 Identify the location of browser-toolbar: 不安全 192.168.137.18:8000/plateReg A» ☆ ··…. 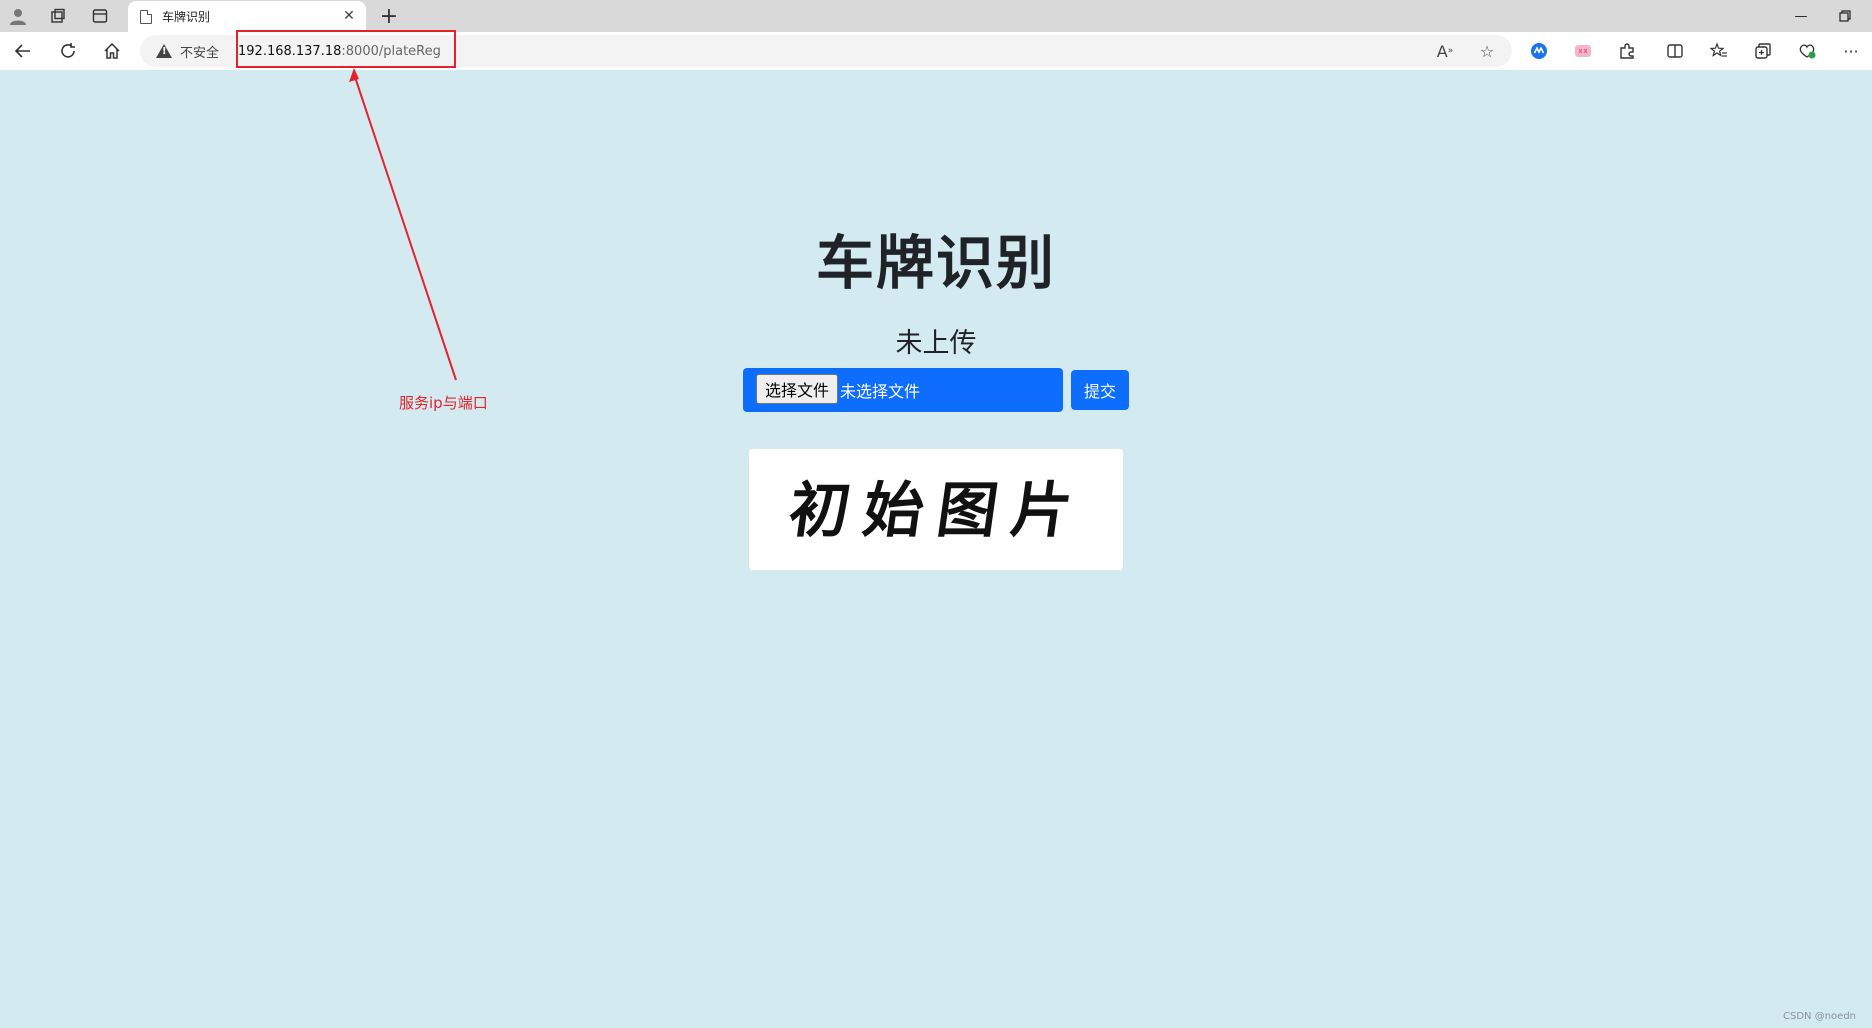
(936, 51).